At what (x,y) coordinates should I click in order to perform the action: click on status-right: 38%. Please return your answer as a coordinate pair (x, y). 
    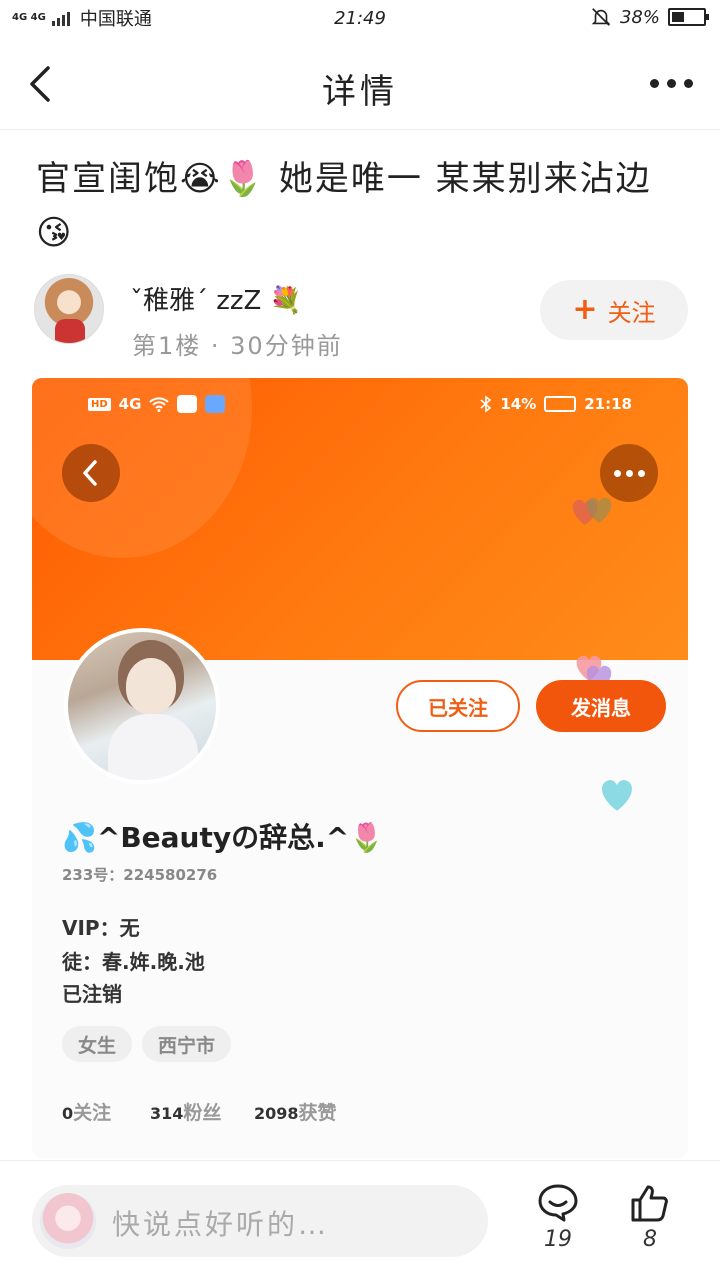
    Looking at the image, I should click on (649, 17).